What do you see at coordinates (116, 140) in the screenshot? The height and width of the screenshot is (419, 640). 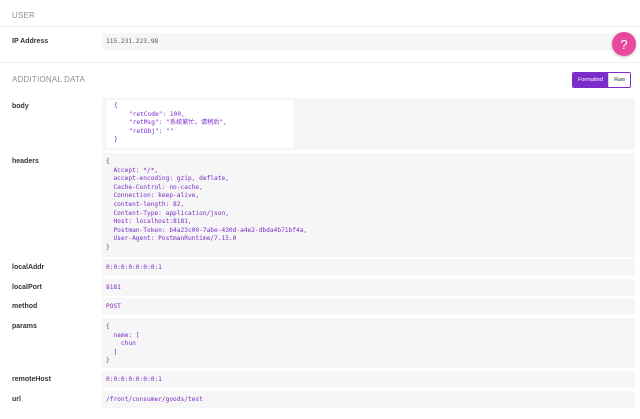 I see `body-line: }` at bounding box center [116, 140].